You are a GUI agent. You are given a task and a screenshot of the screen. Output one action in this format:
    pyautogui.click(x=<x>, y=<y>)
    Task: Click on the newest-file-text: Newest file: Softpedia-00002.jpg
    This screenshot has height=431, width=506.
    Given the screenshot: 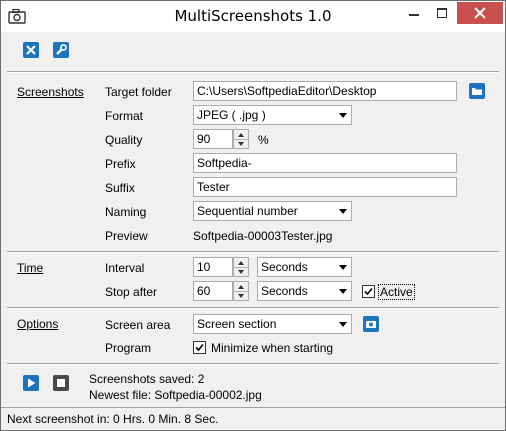 What is the action you would take?
    pyautogui.click(x=175, y=395)
    